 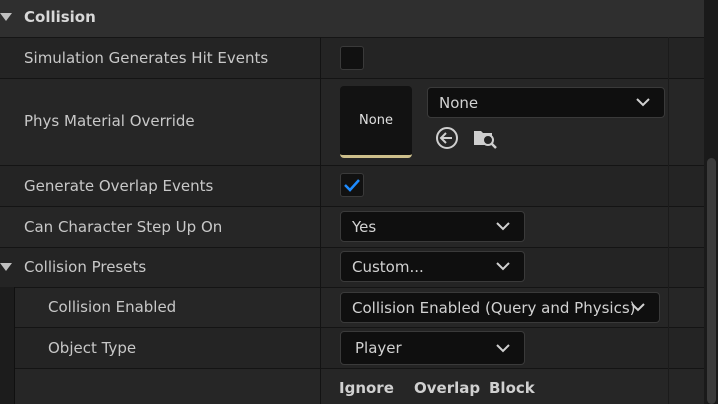 I want to click on column-divider, so click(x=668, y=220).